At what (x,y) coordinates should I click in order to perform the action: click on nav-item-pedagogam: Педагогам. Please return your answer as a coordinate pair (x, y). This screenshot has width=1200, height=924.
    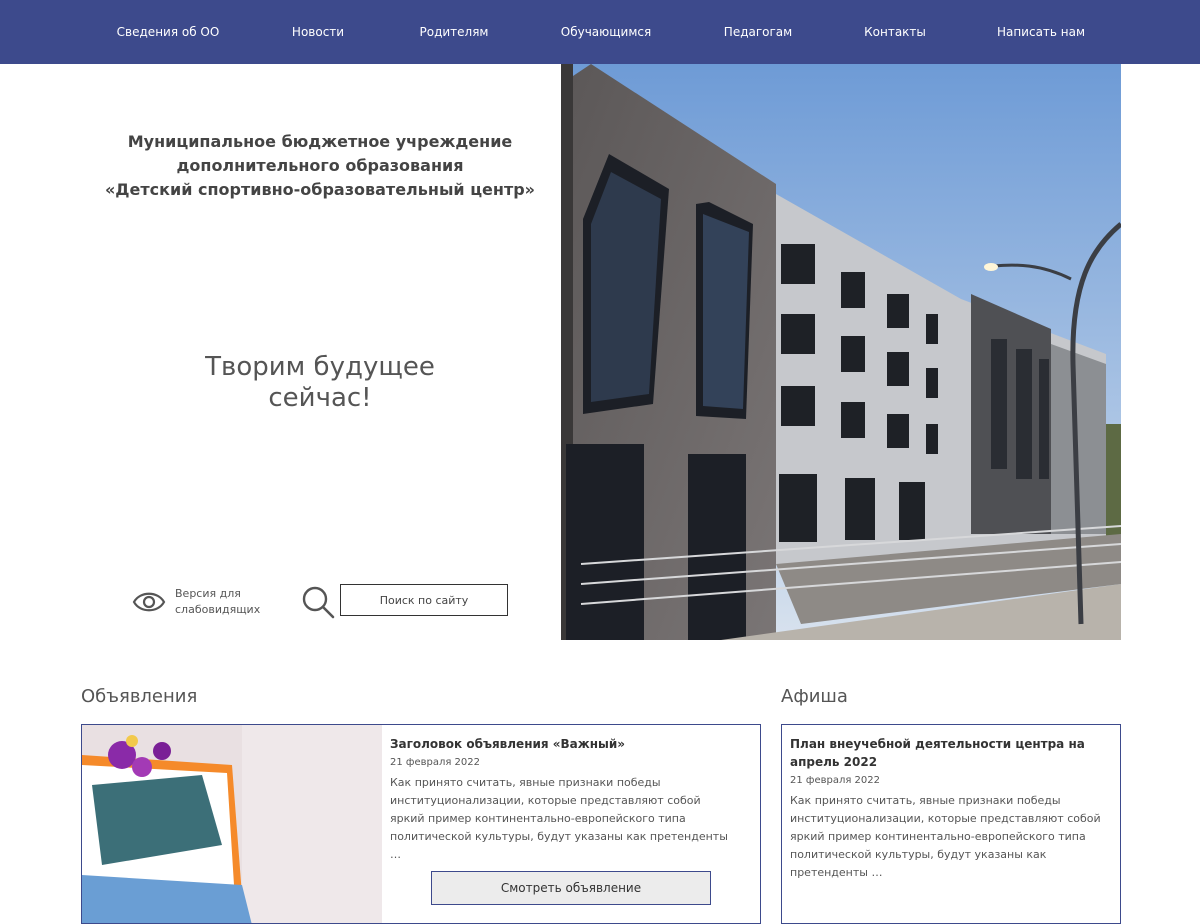
    Looking at the image, I should click on (758, 32).